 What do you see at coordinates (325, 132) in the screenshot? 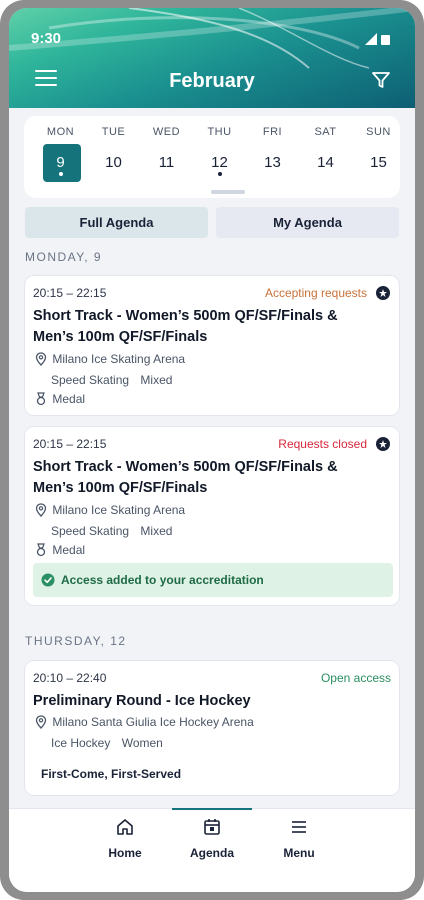
I see `day-name: SAT` at bounding box center [325, 132].